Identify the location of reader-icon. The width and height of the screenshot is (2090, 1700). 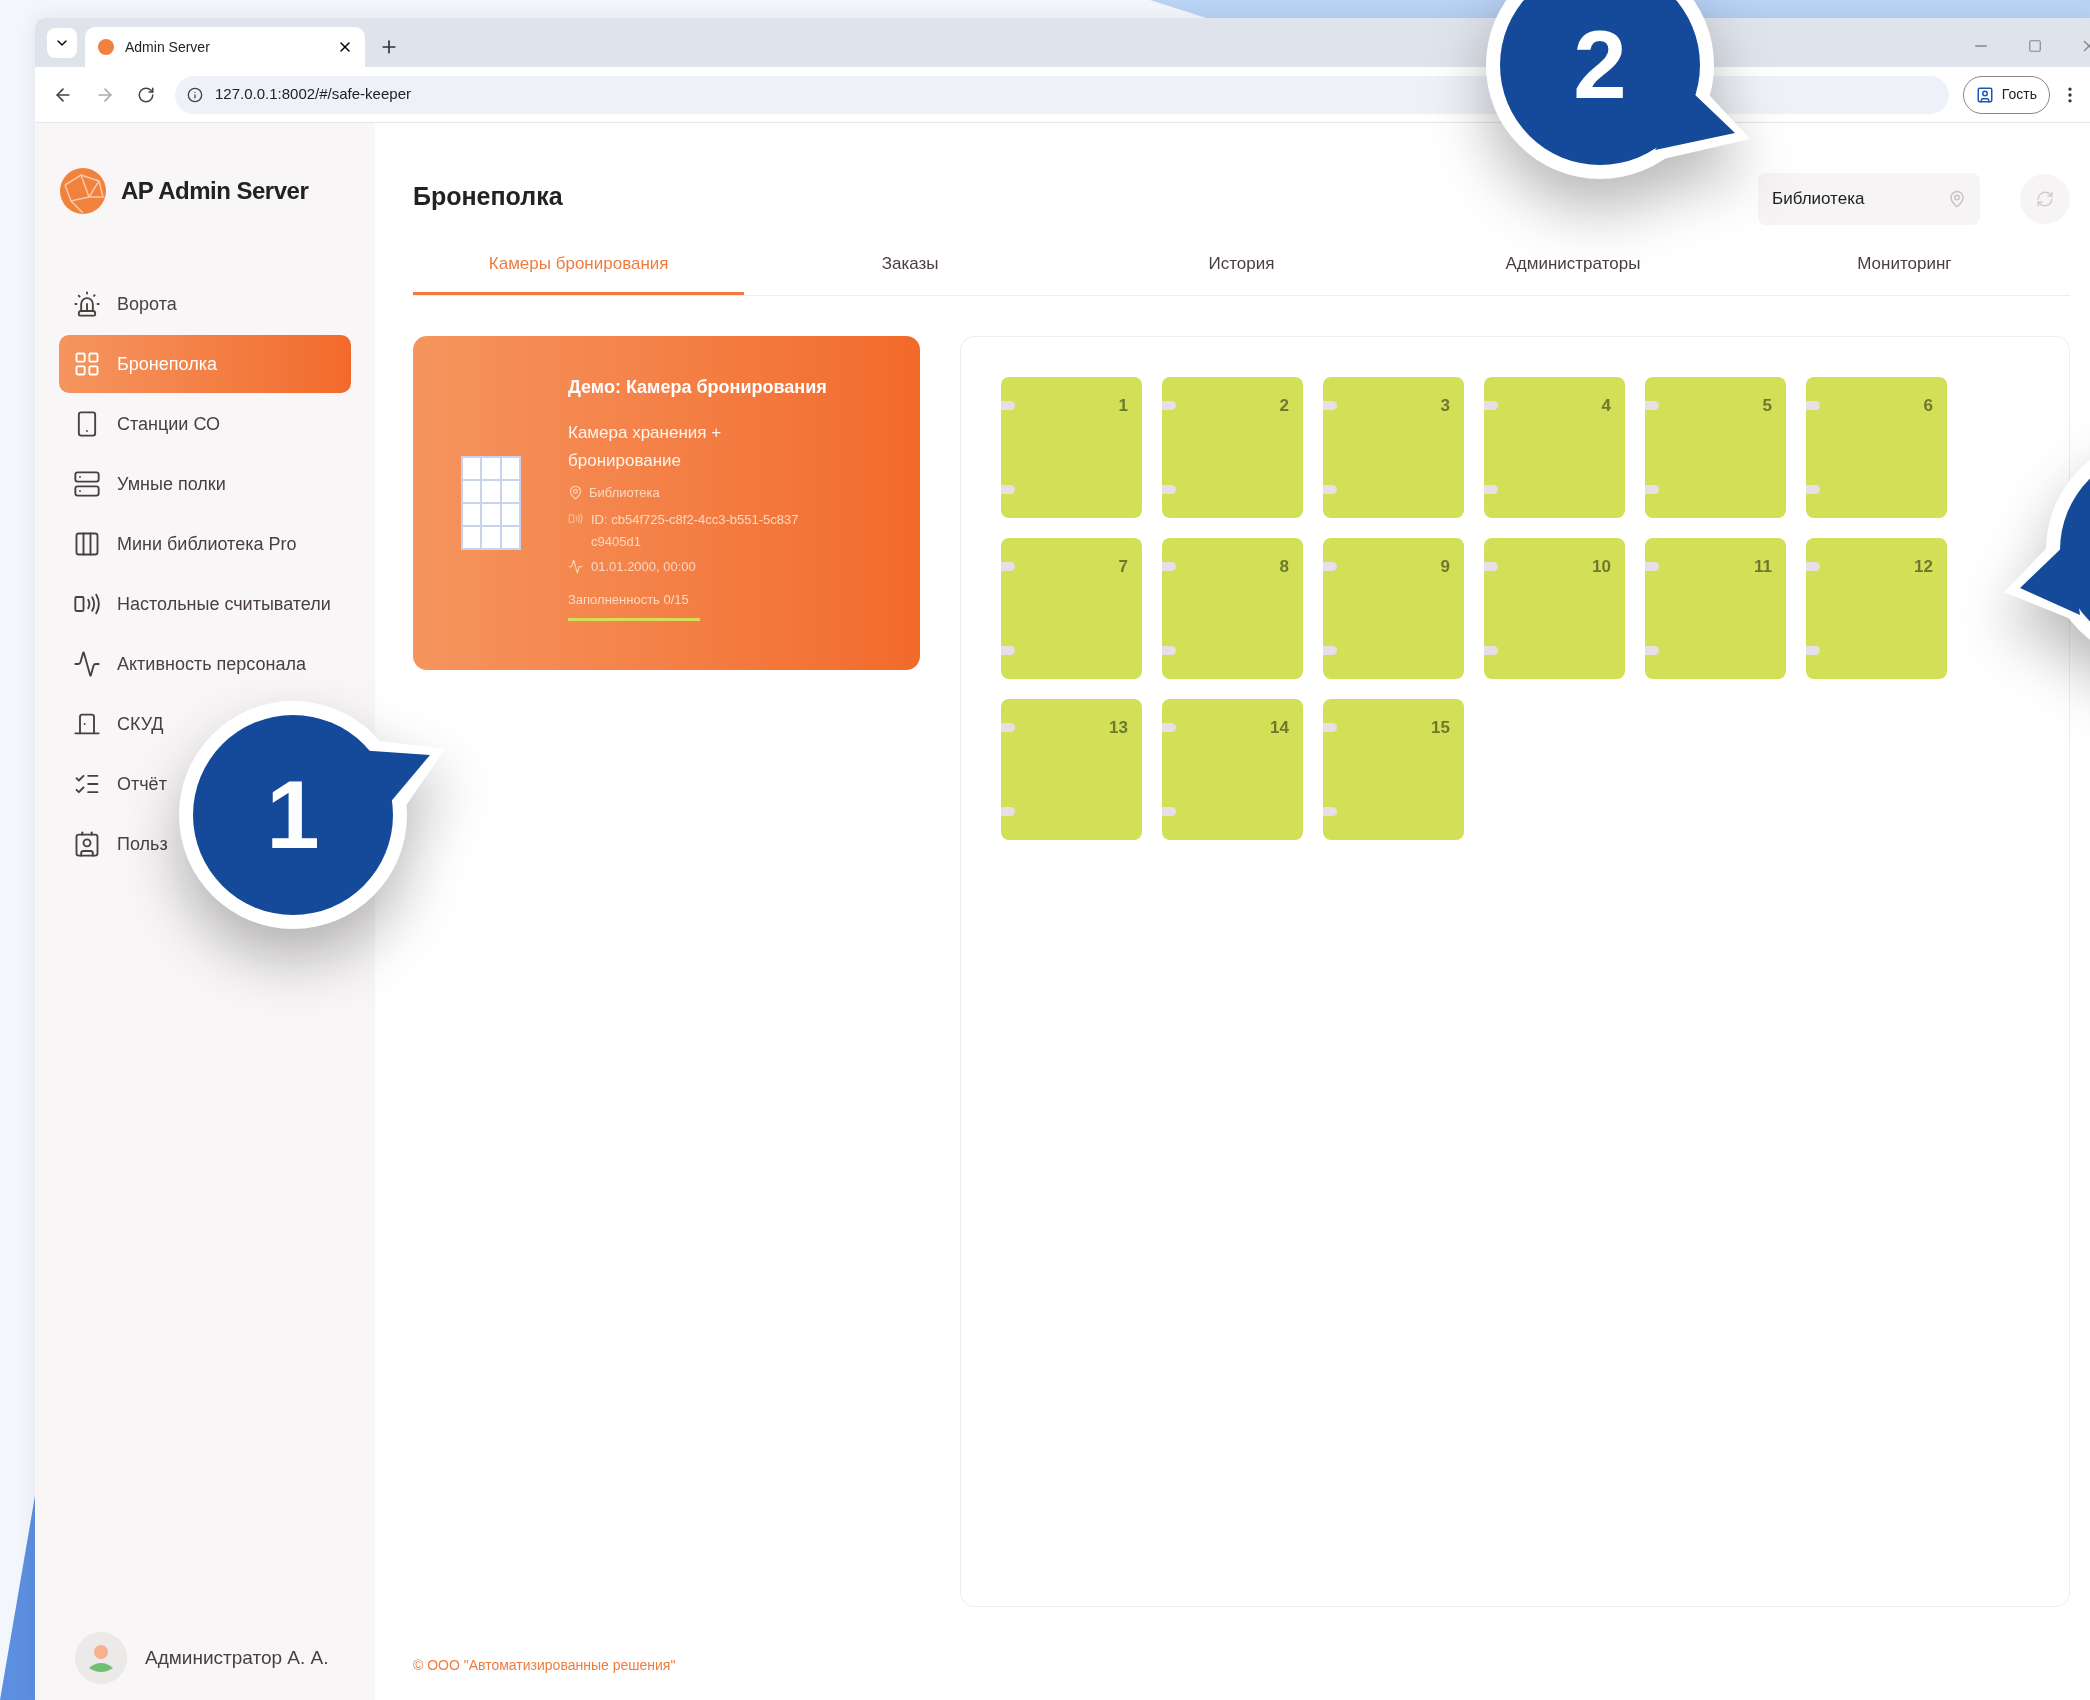
(575, 518).